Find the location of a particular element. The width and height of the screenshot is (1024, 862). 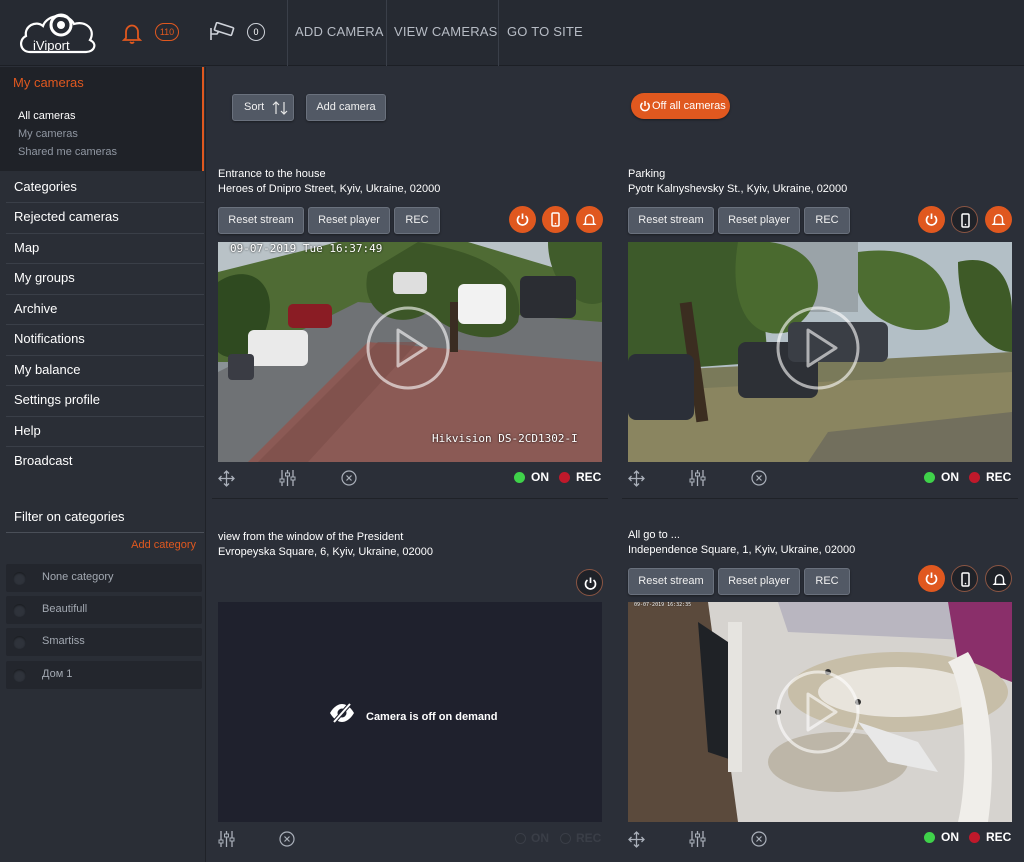

notifications-count-badge: 110 is located at coordinates (167, 32).